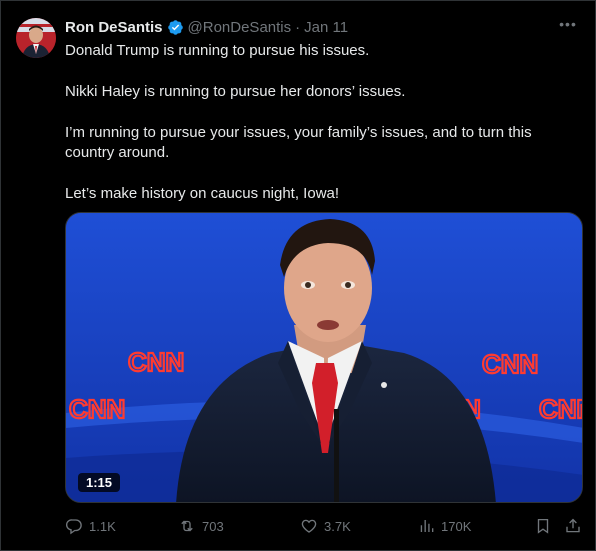  What do you see at coordinates (326, 27) in the screenshot?
I see `tweet-date: Jan 11` at bounding box center [326, 27].